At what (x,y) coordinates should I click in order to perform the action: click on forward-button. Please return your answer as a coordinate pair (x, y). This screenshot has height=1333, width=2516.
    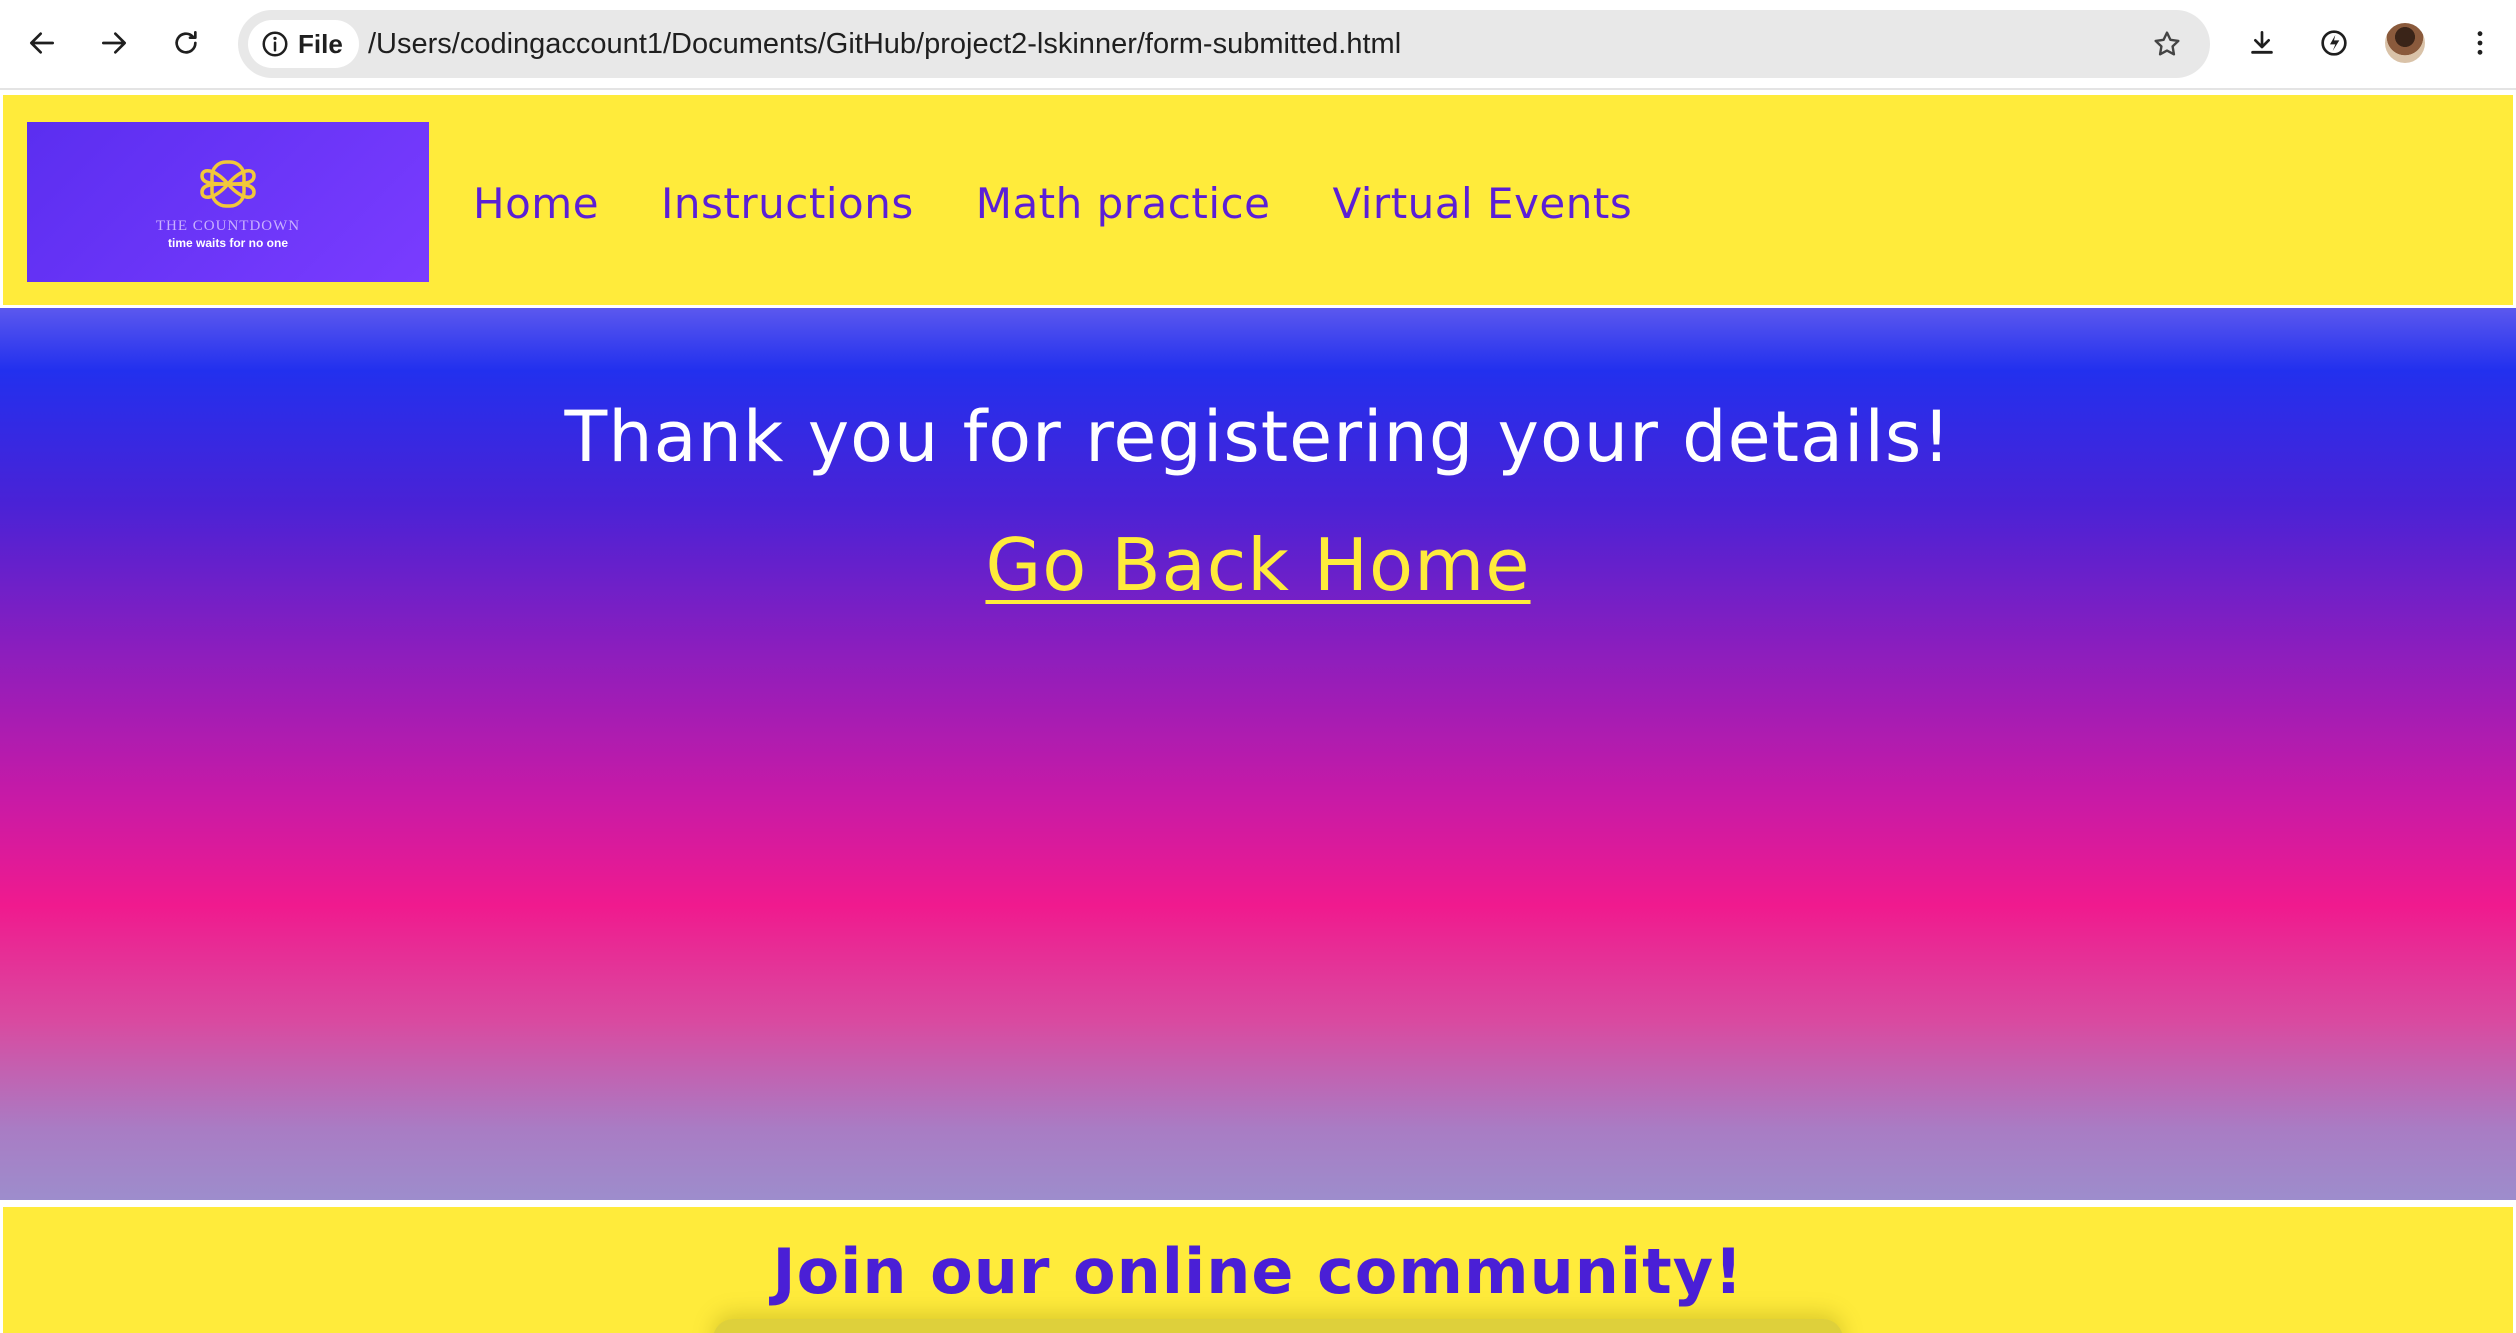
    Looking at the image, I should click on (114, 43).